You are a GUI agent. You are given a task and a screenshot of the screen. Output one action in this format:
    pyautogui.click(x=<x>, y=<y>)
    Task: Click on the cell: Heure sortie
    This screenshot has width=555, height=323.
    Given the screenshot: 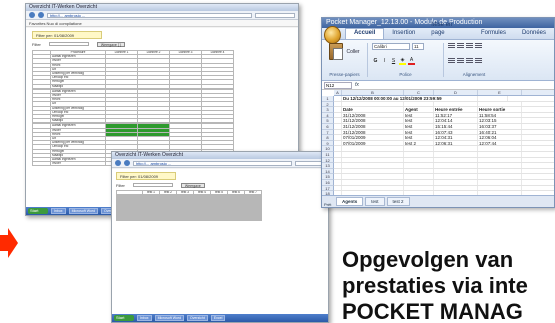 What is the action you would take?
    pyautogui.click(x=500, y=109)
    